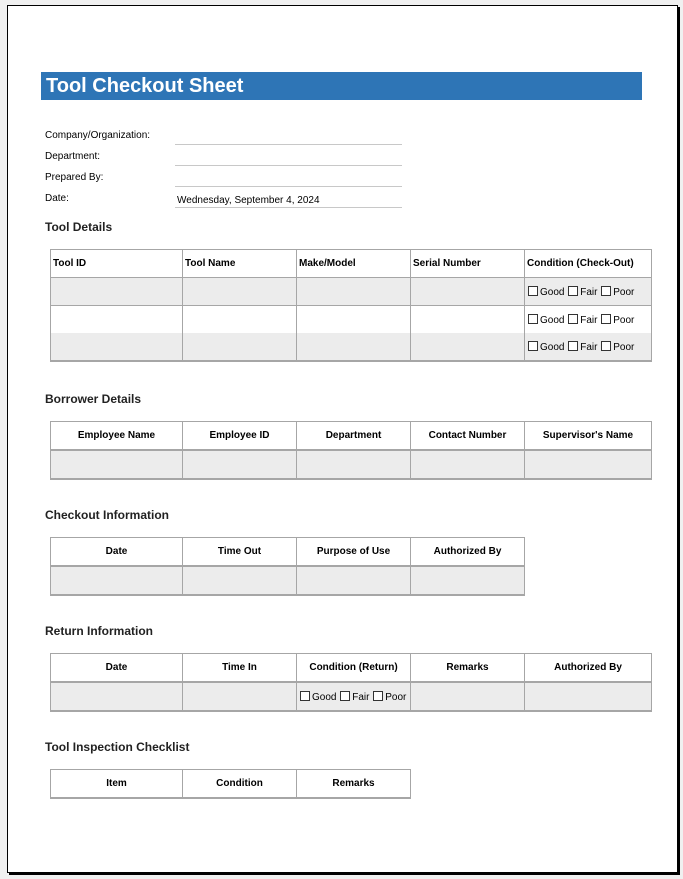  Describe the element at coordinates (239, 668) in the screenshot. I see `header-time-in: Time In` at that location.